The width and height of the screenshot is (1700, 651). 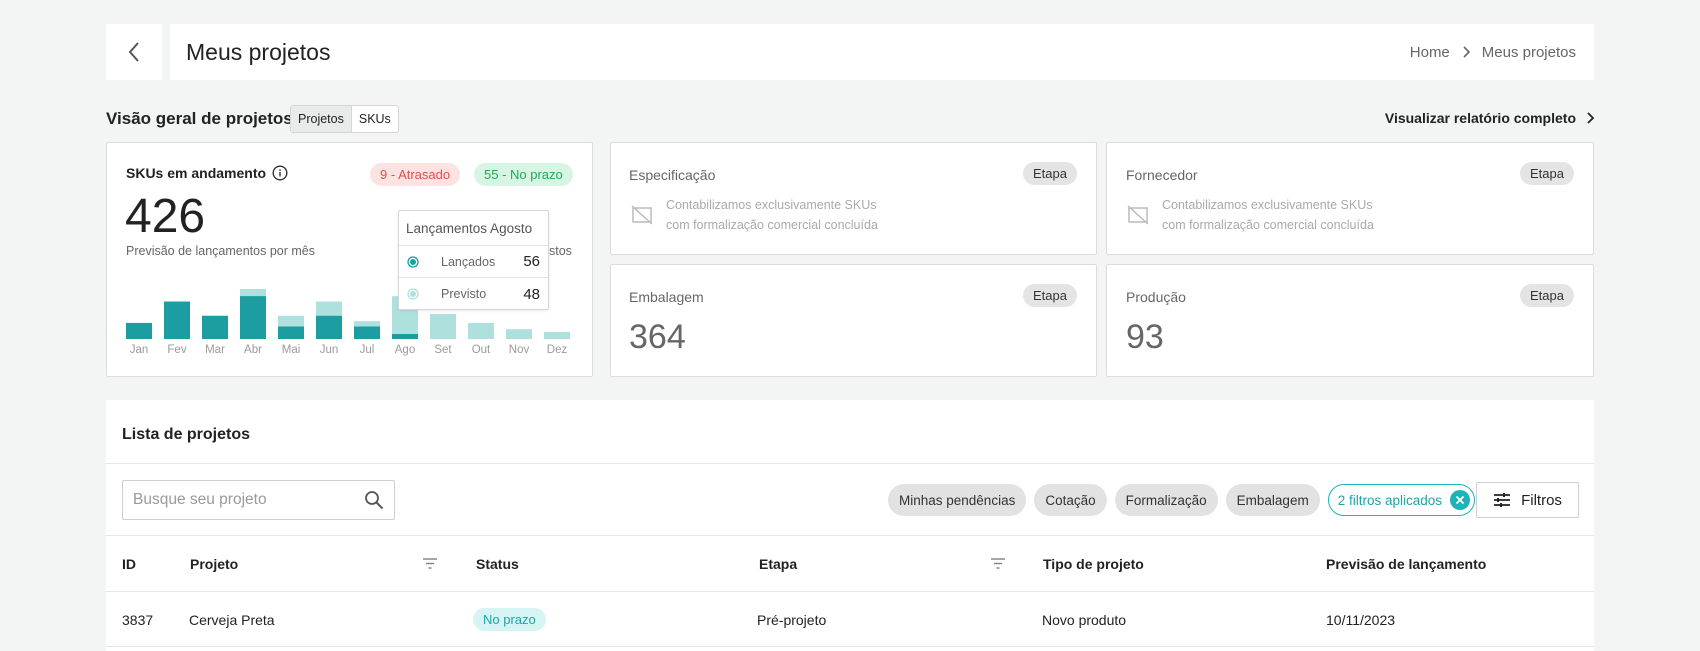 I want to click on stage-value: 93, so click(x=1145, y=337).